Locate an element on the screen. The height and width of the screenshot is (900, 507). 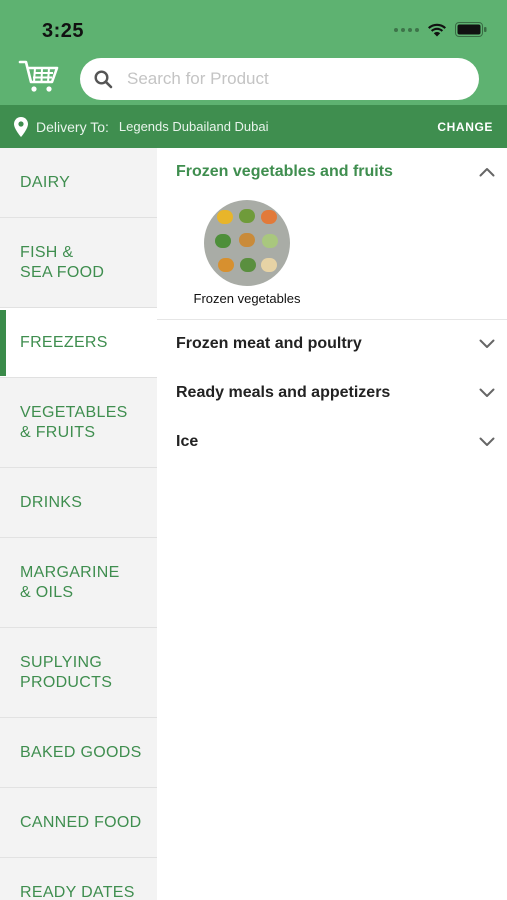
sidebar-item-vegetables-fruits: VEGETABLES & FRUITS is located at coordinates (78, 423).